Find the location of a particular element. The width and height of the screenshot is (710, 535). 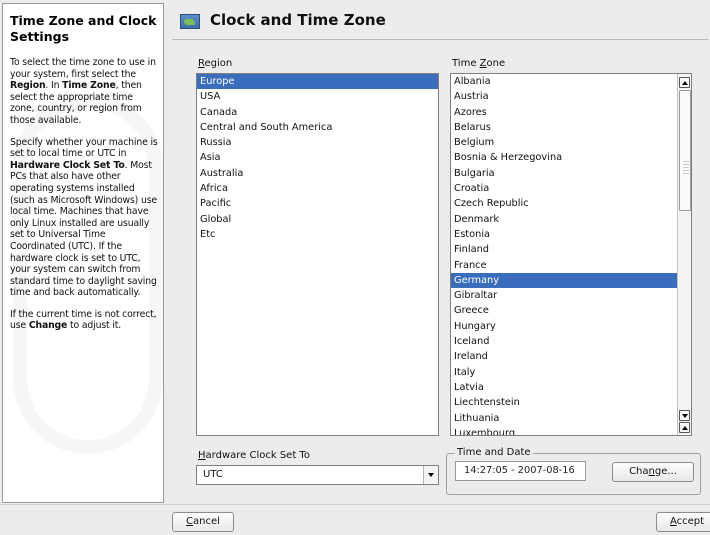

timezone-list-item: Czech Republic is located at coordinates (571, 203).